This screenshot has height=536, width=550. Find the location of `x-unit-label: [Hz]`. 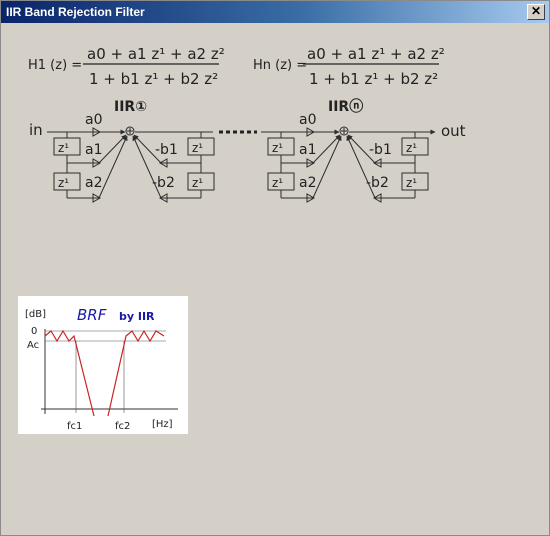

x-unit-label: [Hz] is located at coordinates (162, 424).